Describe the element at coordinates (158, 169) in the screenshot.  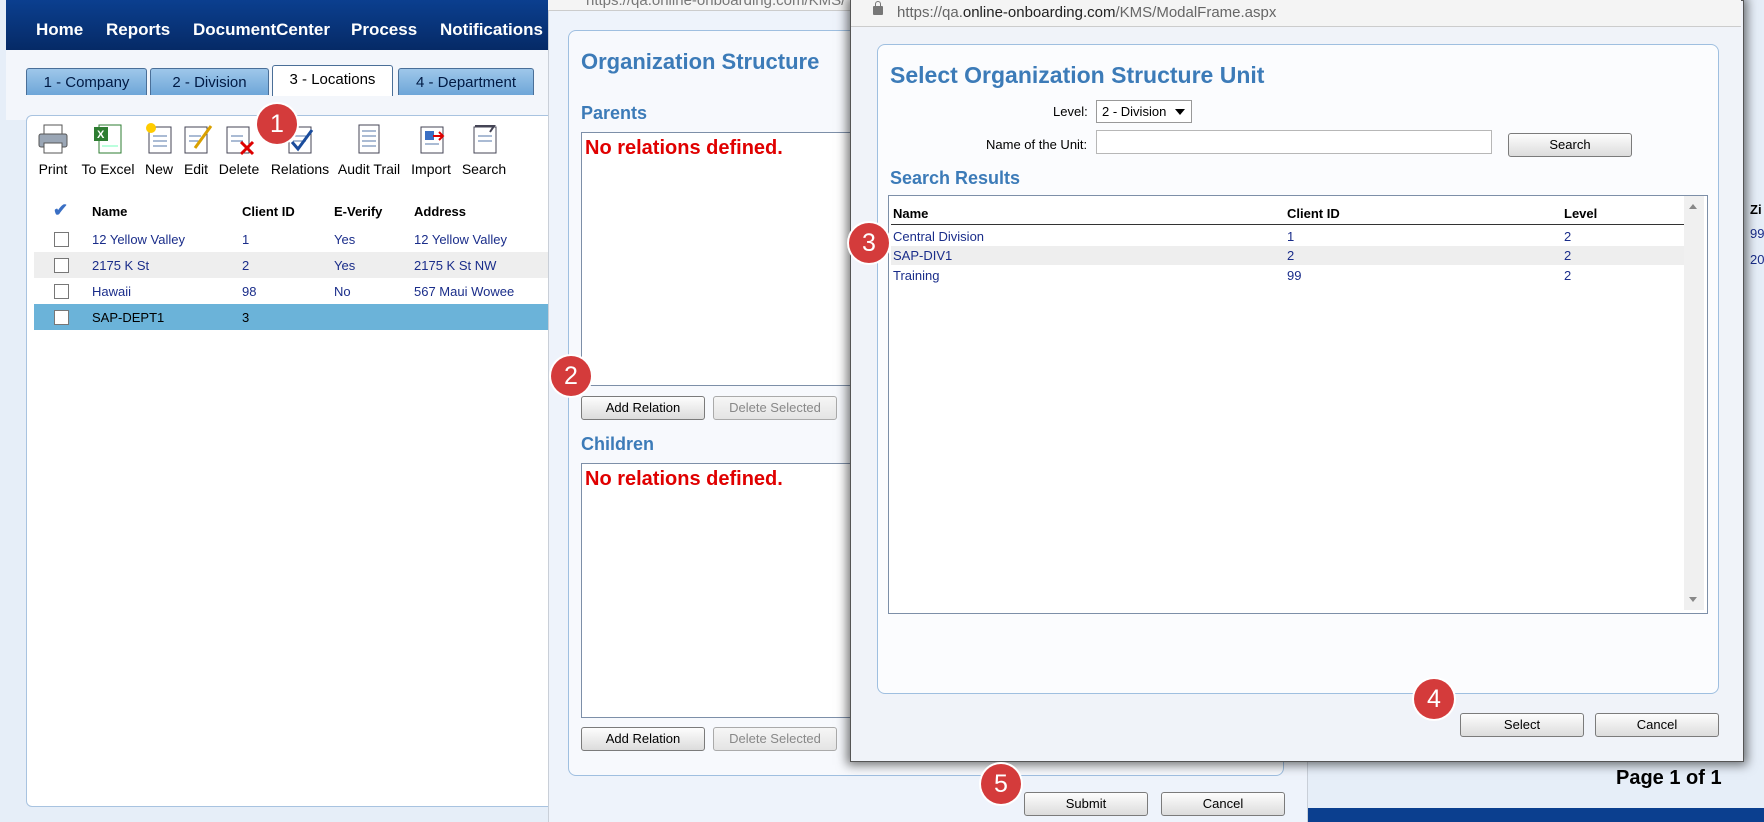
I see `new-label: New` at that location.